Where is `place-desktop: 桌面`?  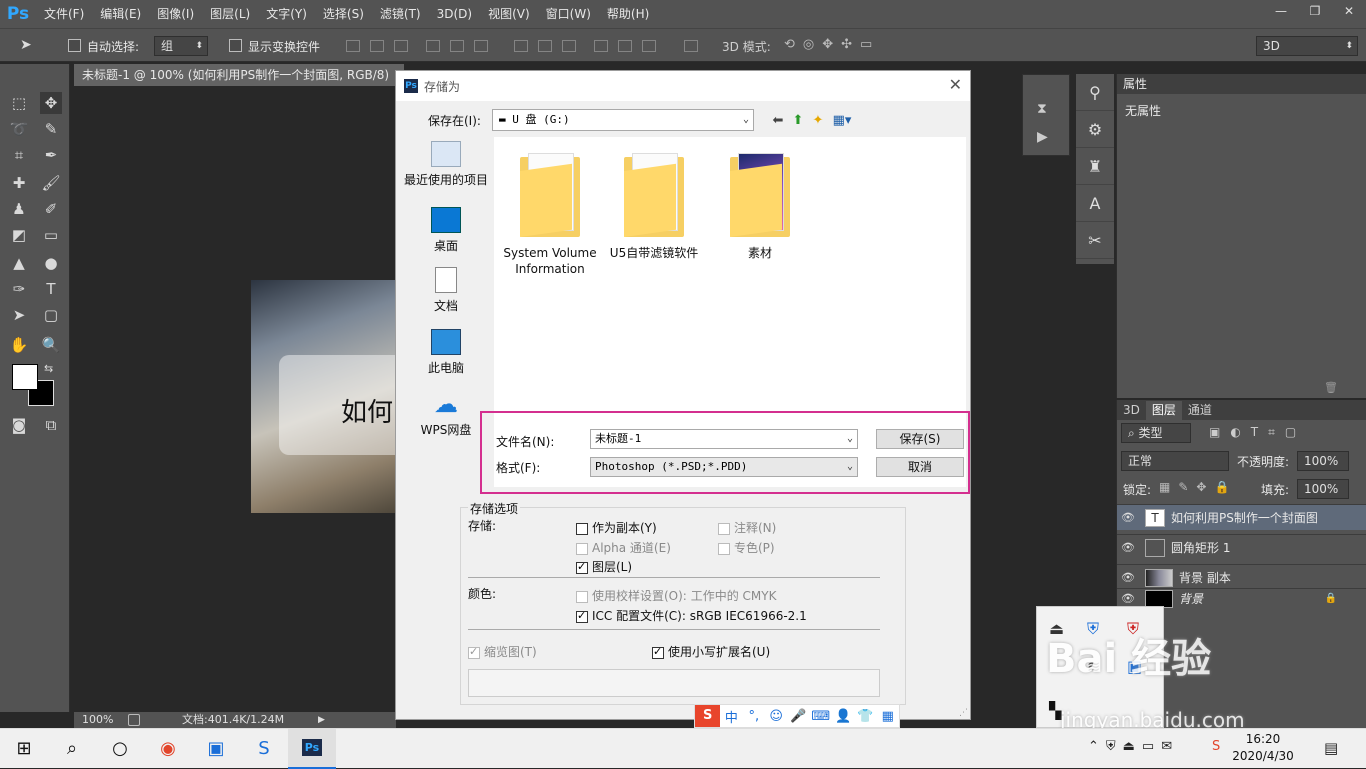
place-desktop: 桌面 is located at coordinates (446, 230).